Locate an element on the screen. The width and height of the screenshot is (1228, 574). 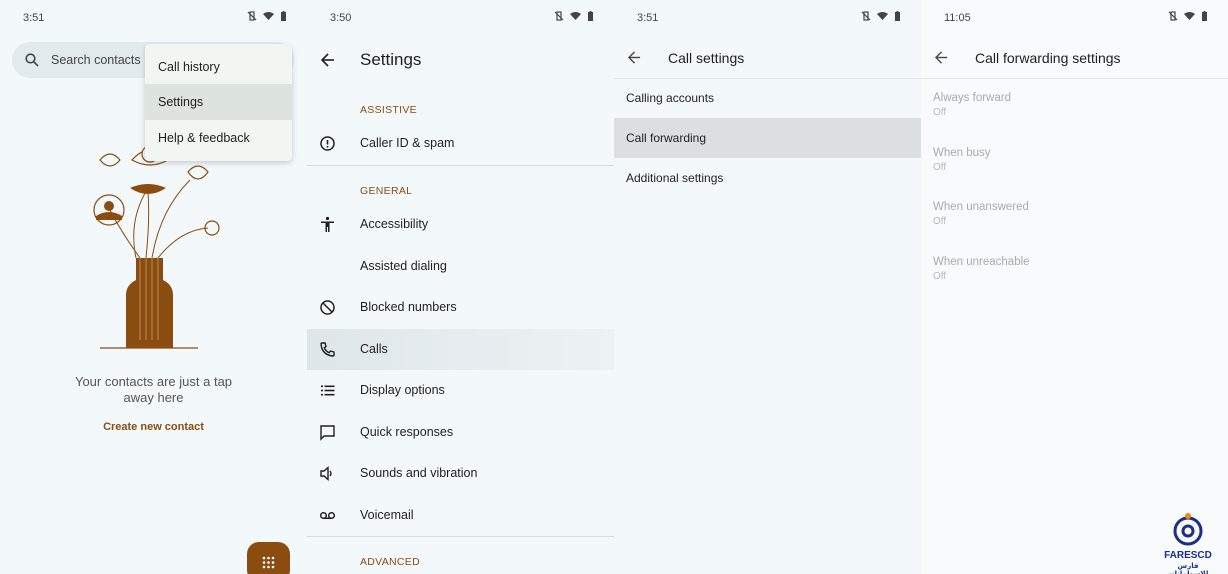
accessibility-icon is located at coordinates (327, 224).